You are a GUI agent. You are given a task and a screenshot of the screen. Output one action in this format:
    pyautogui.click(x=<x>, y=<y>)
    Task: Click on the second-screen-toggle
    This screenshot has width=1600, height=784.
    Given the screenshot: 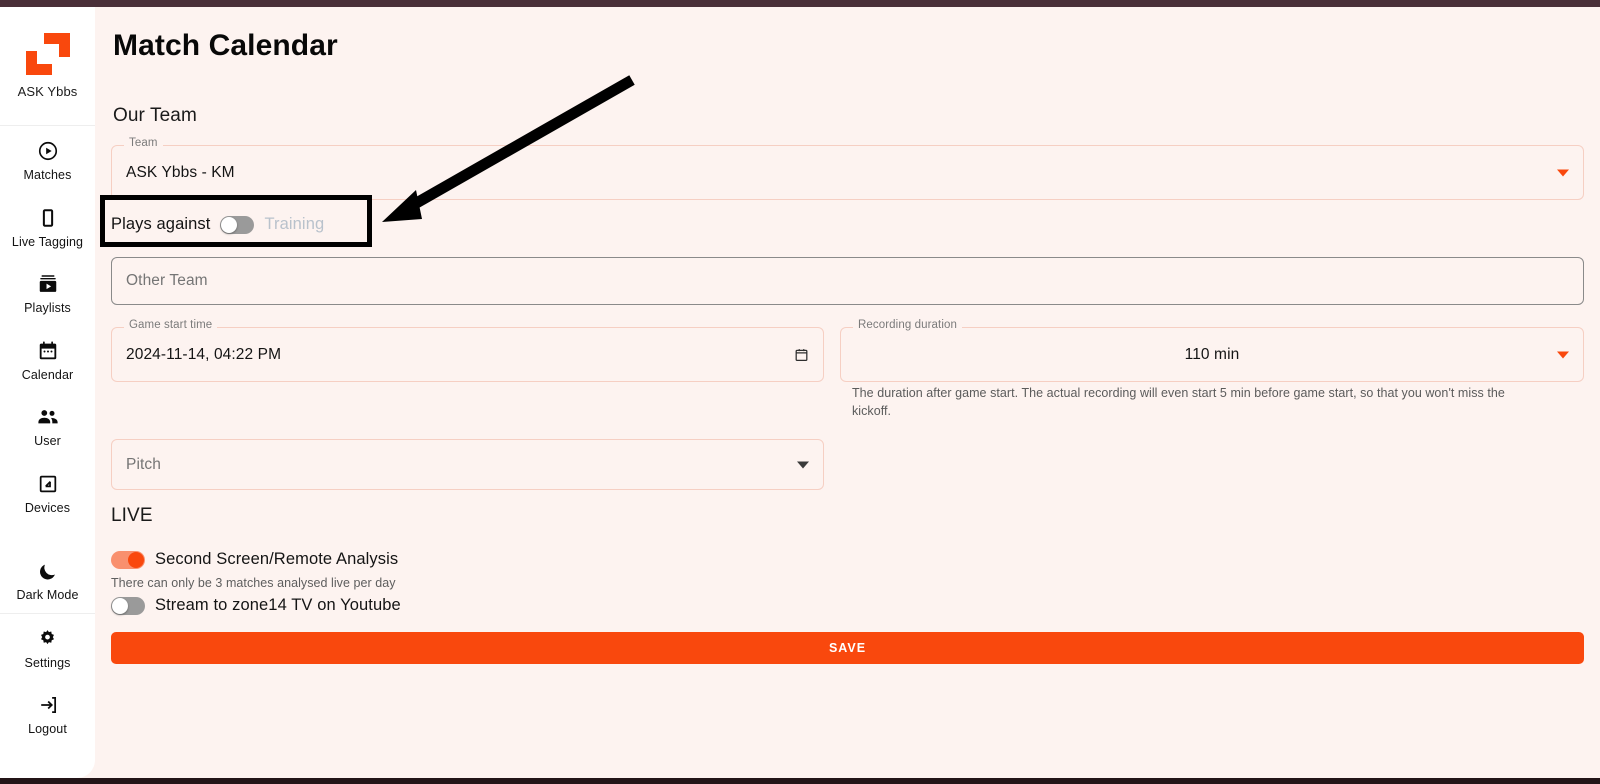 What is the action you would take?
    pyautogui.click(x=128, y=559)
    